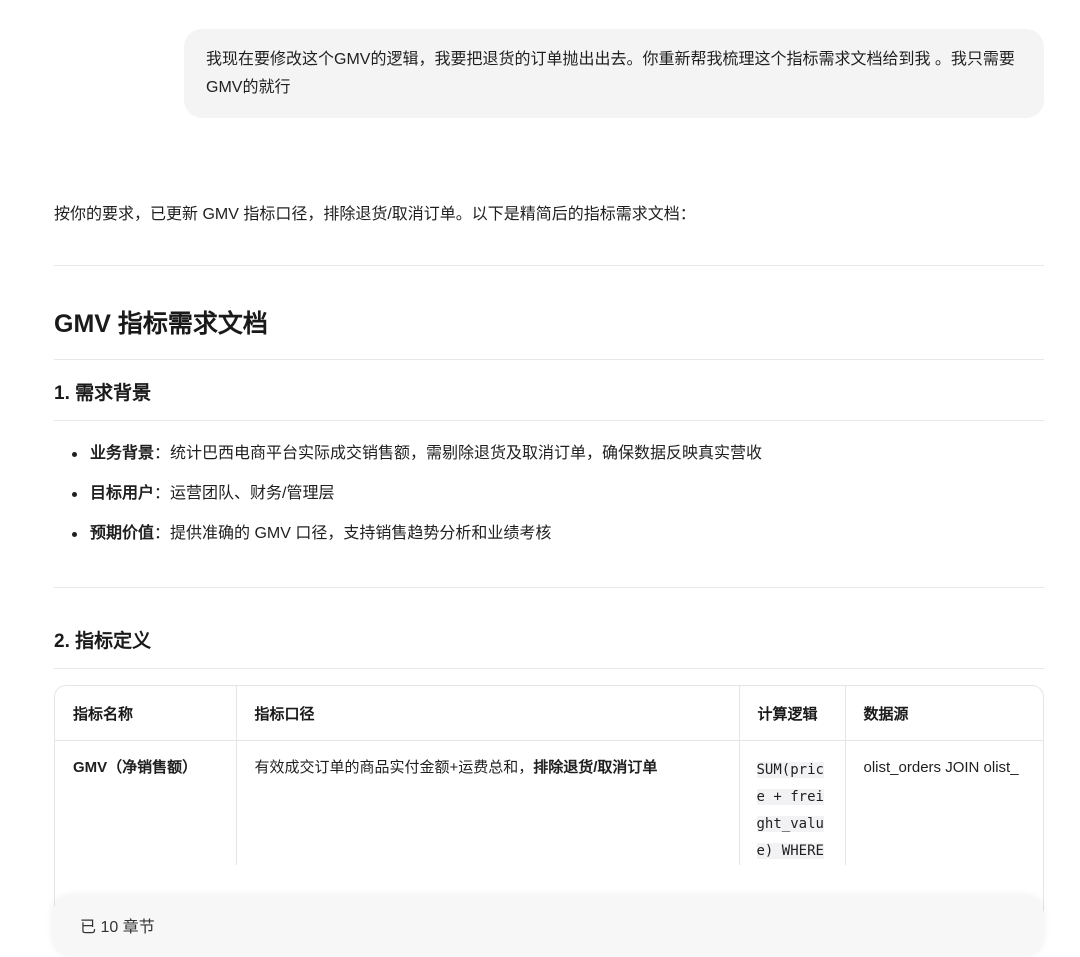 The image size is (1080, 957). What do you see at coordinates (595, 767) in the screenshot?
I see `definition-bold-text: 排除退货/取消订单` at bounding box center [595, 767].